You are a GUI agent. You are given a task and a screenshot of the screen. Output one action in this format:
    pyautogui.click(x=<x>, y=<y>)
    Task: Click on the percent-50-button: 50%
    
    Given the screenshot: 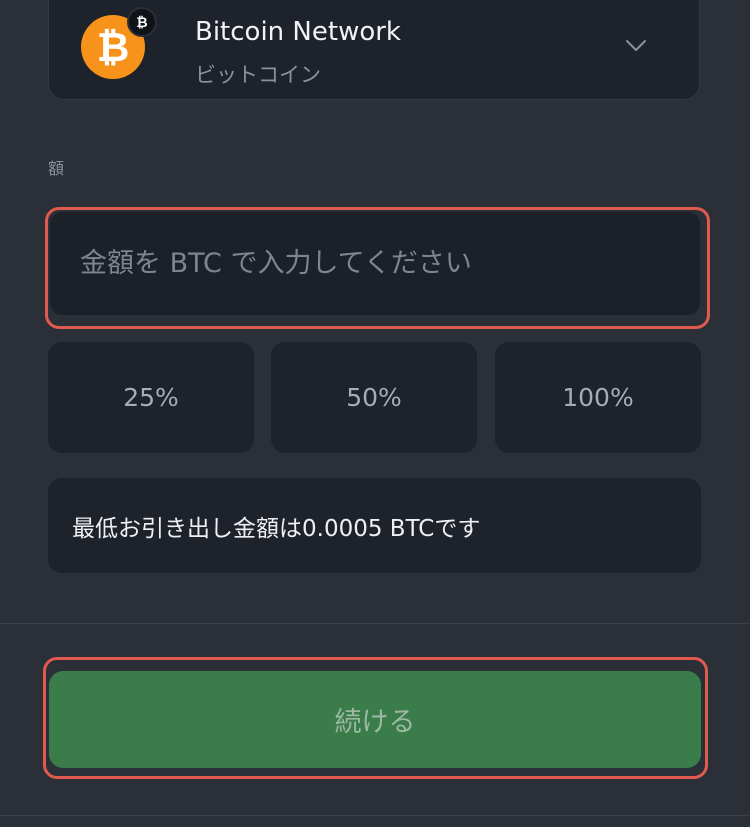 What is the action you would take?
    pyautogui.click(x=374, y=397)
    